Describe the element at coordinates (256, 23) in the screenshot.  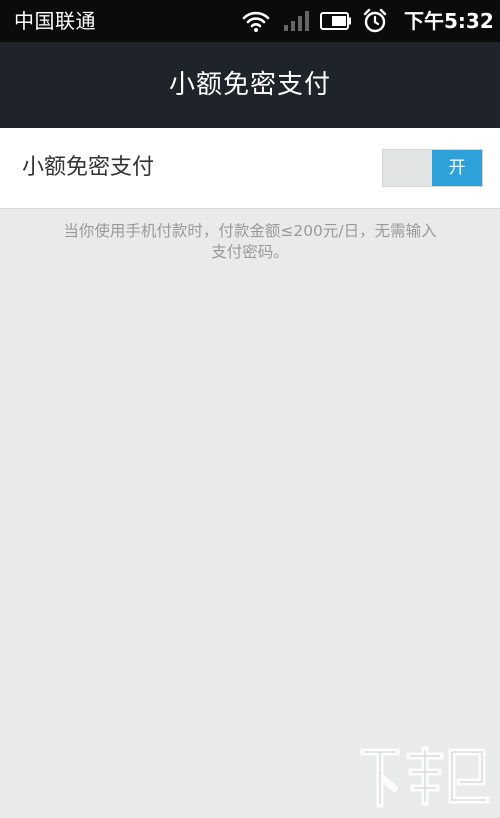
I see `wifi-icon` at that location.